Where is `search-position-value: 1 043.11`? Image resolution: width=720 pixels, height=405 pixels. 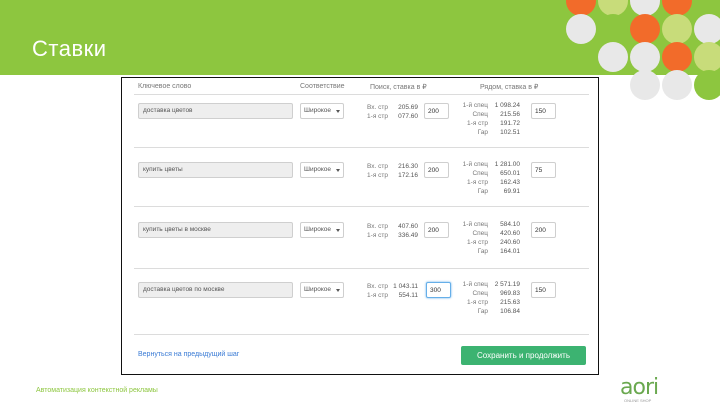 search-position-value: 1 043.11 is located at coordinates (405, 286).